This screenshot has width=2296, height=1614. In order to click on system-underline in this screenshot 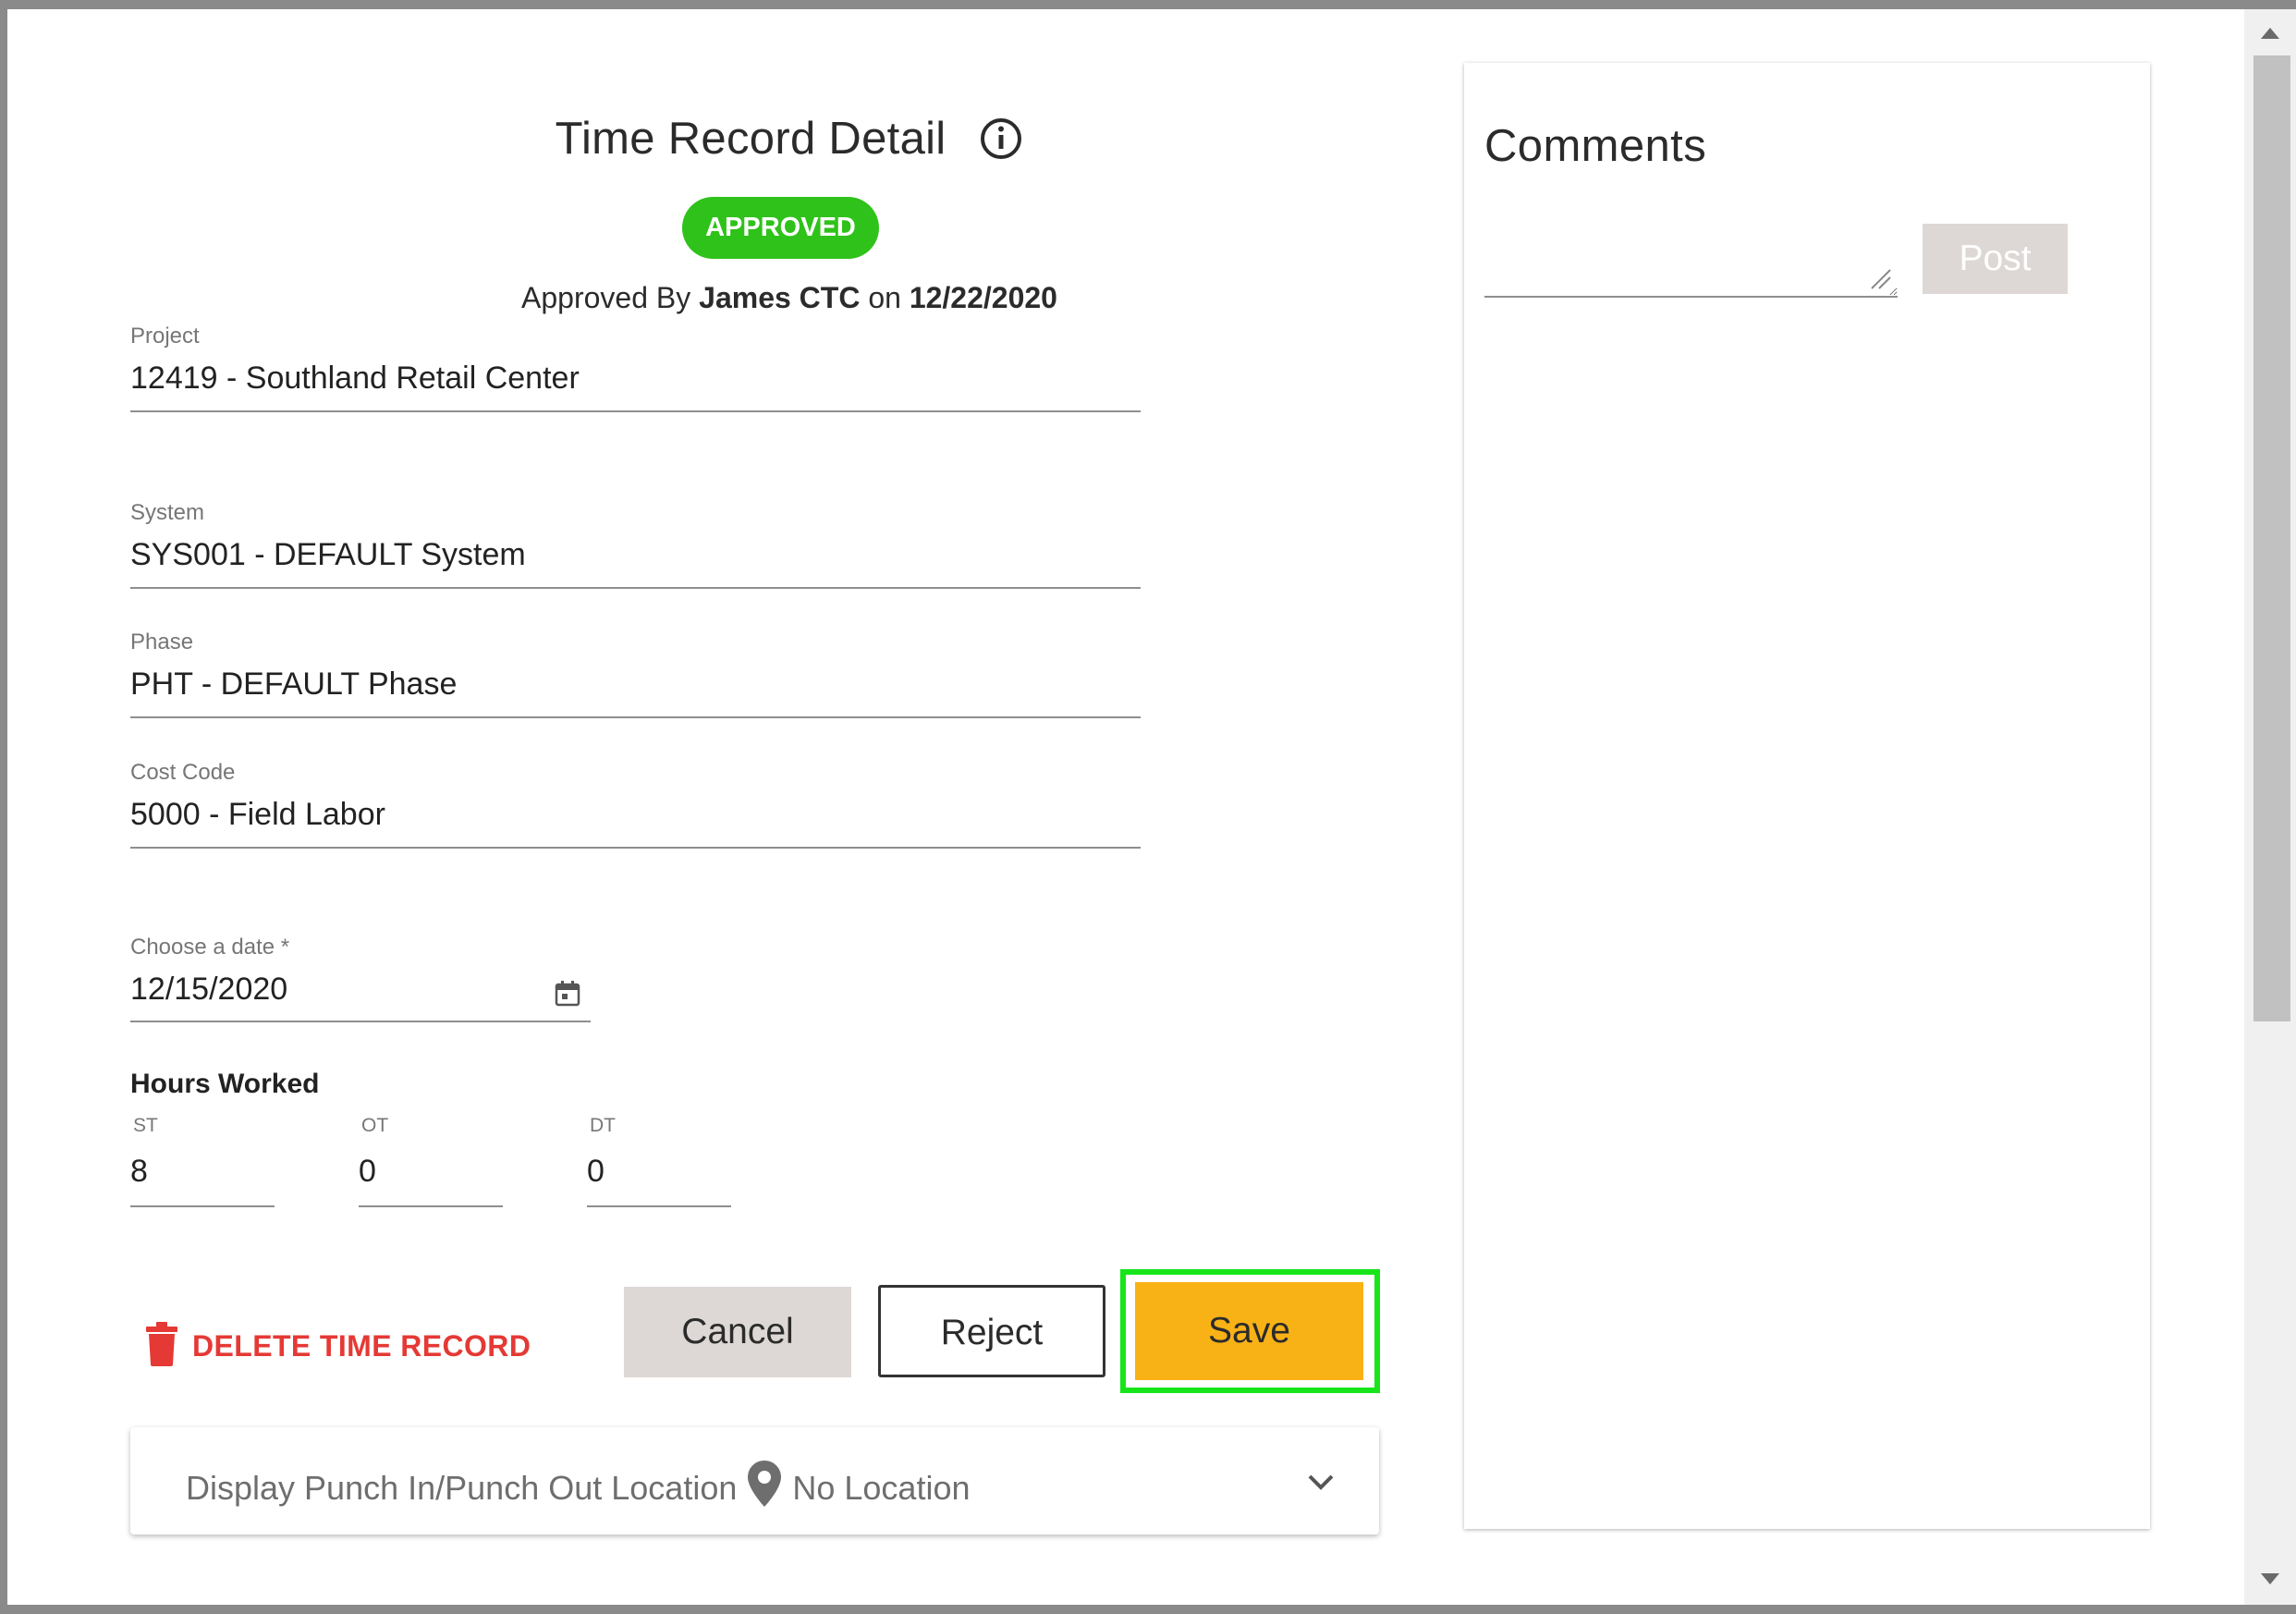, I will do `click(635, 588)`.